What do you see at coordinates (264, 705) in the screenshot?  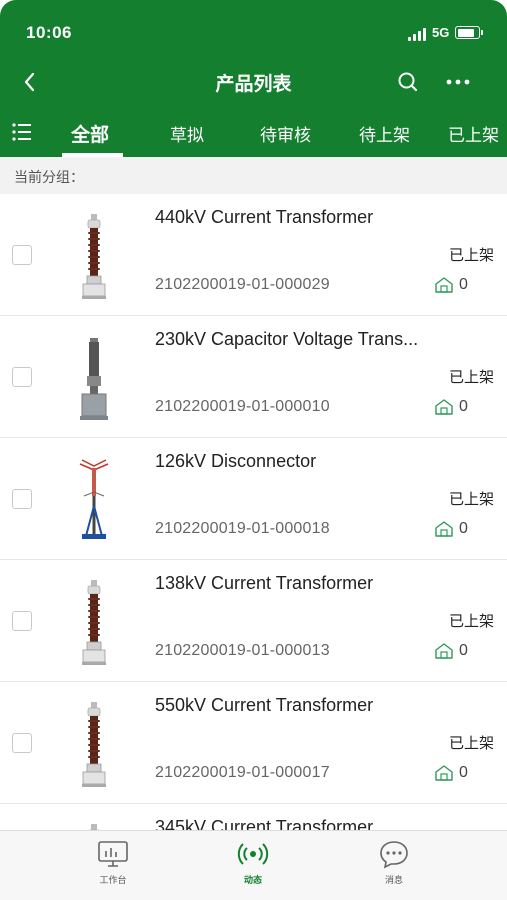 I see `product-name: 550kV Current Transformer` at bounding box center [264, 705].